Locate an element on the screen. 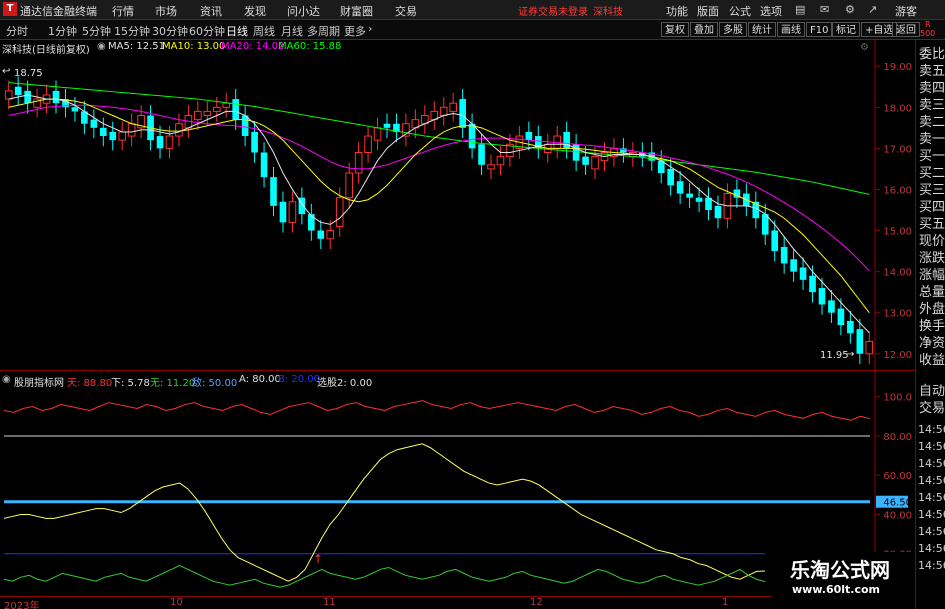 Image resolution: width=945 pixels, height=609 pixels. buy-signal-arrow-icon: ↑ is located at coordinates (318, 559).